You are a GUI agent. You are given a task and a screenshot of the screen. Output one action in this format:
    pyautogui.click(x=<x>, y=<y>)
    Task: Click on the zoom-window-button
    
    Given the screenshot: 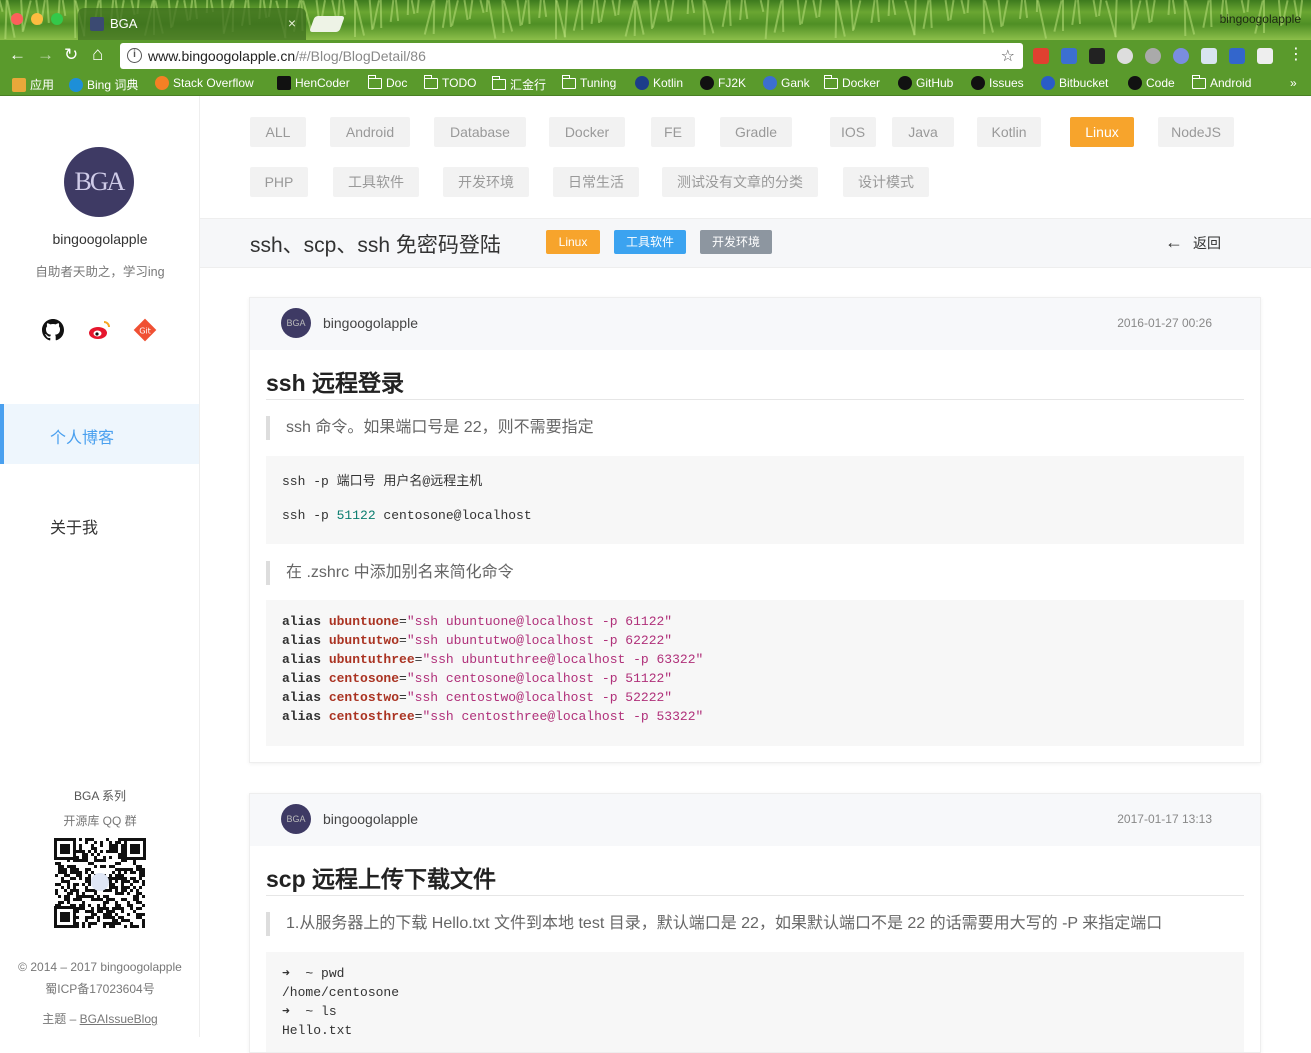 What is the action you would take?
    pyautogui.click(x=57, y=19)
    